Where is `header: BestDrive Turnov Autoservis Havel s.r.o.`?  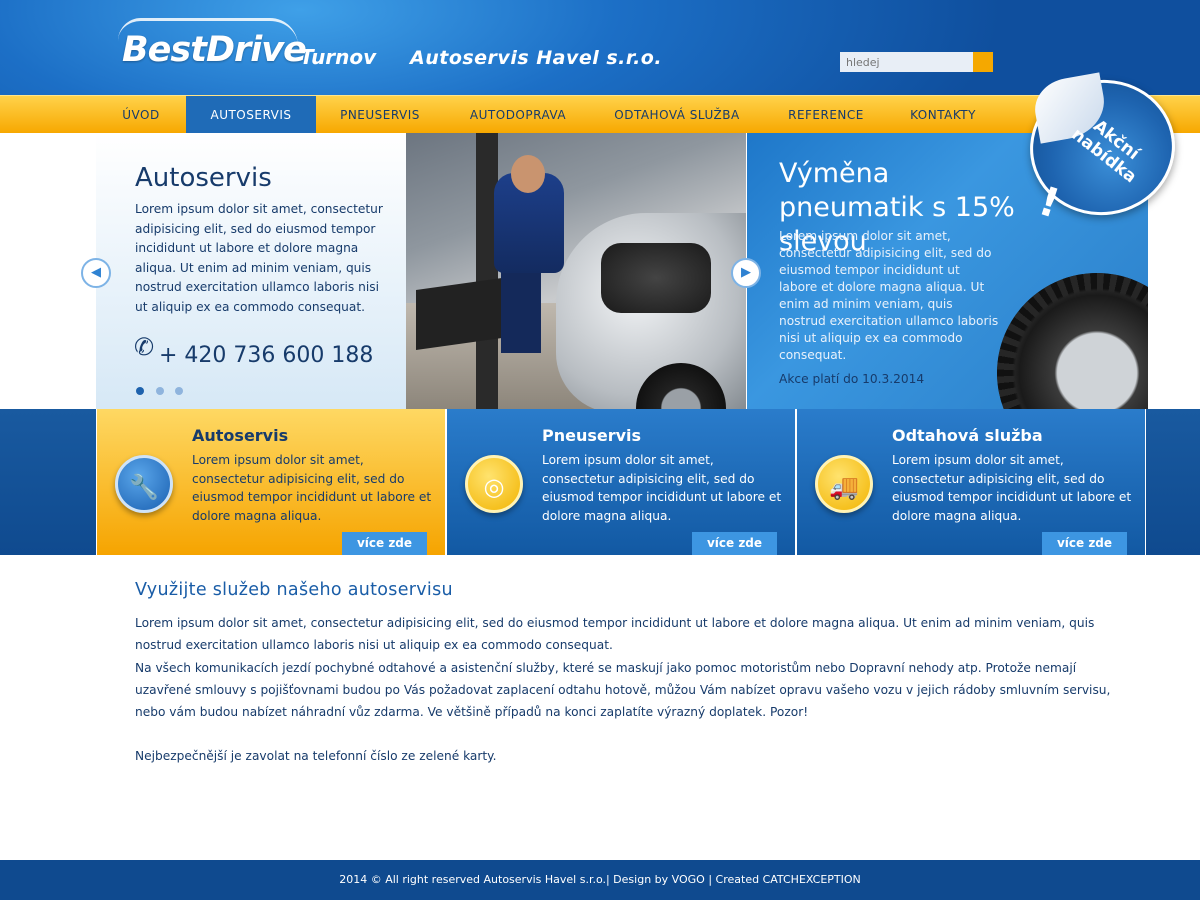
header: BestDrive Turnov Autoservis Havel s.r.o. is located at coordinates (600, 47).